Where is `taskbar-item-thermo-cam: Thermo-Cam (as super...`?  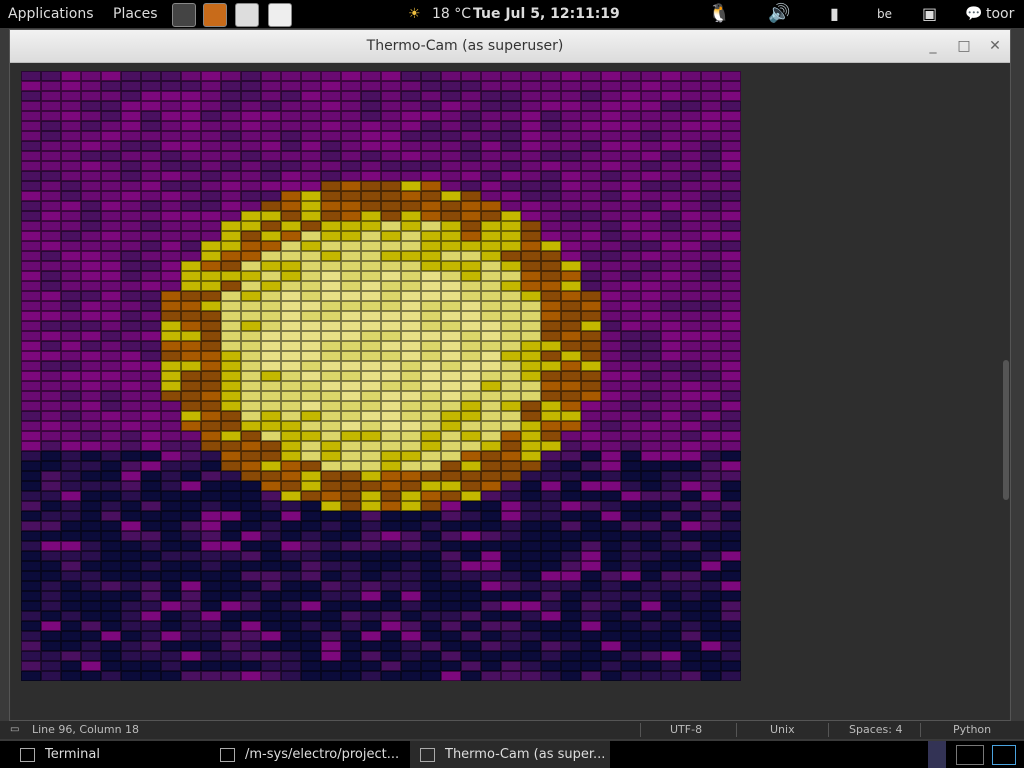
taskbar-item-thermo-cam: Thermo-Cam (as super... is located at coordinates (510, 754).